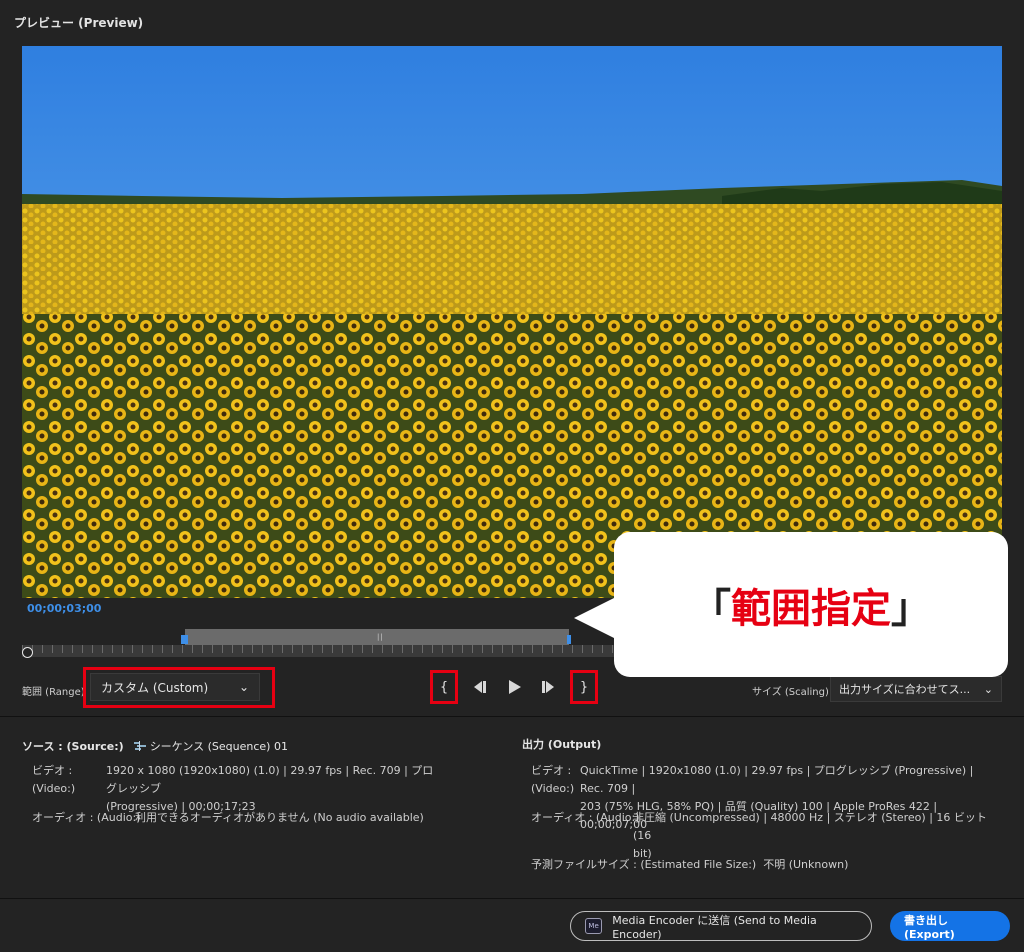  I want to click on out-point-handle, so click(569, 639).